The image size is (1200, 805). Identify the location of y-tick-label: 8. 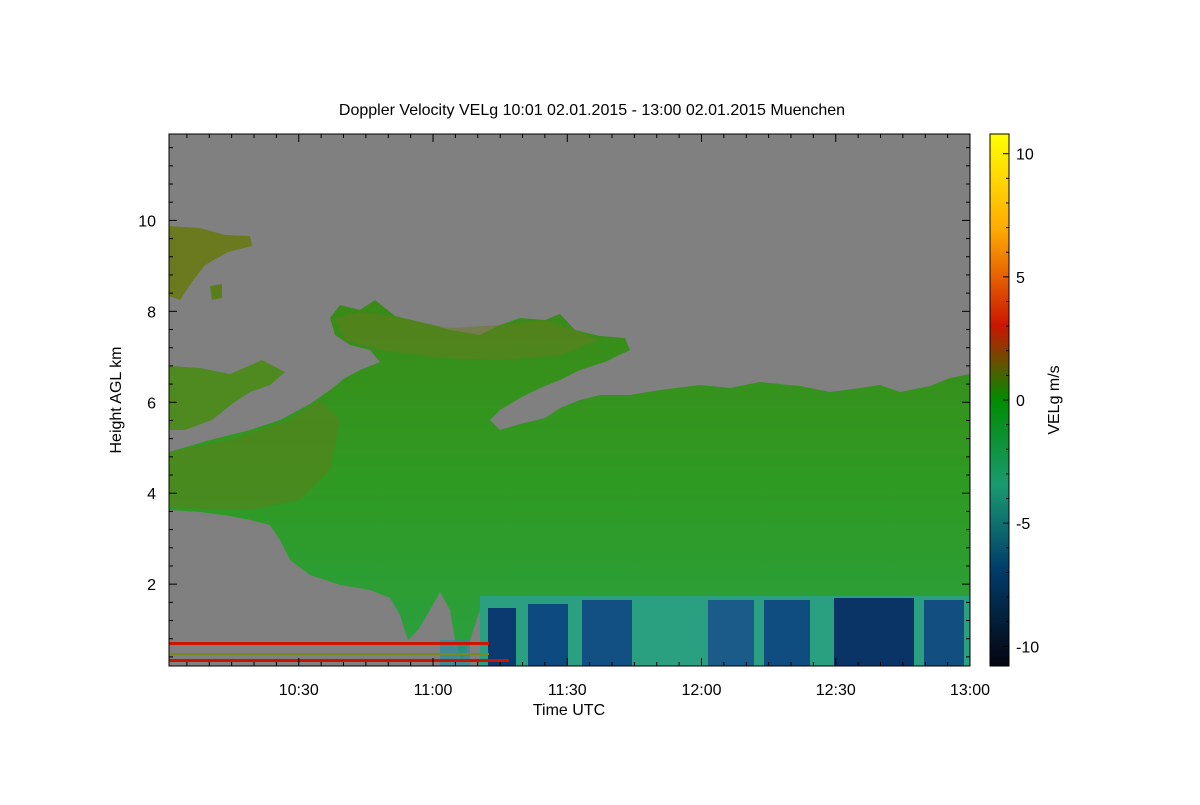
(151, 312).